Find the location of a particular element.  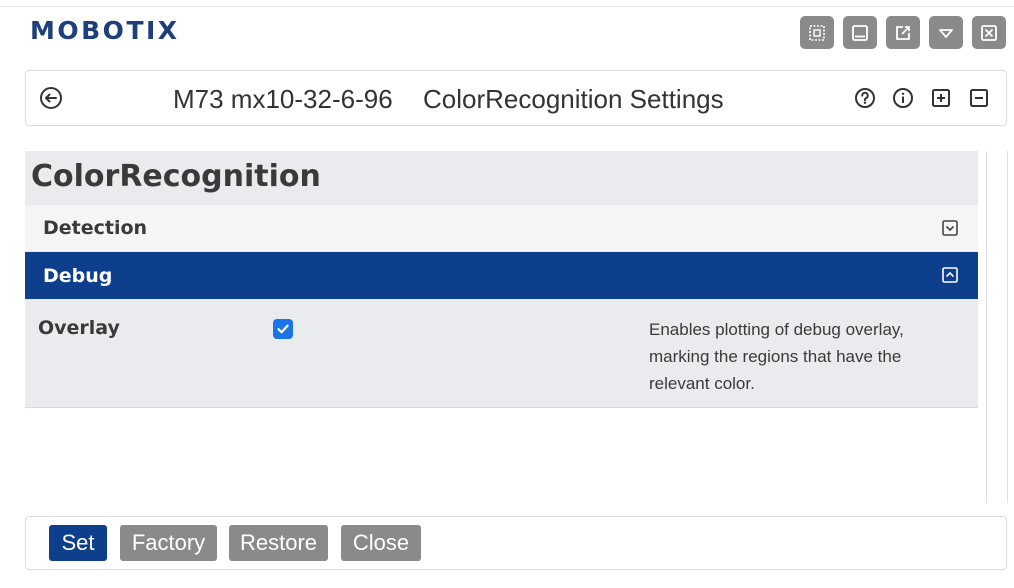

section-detection: Detection is located at coordinates (501, 228).